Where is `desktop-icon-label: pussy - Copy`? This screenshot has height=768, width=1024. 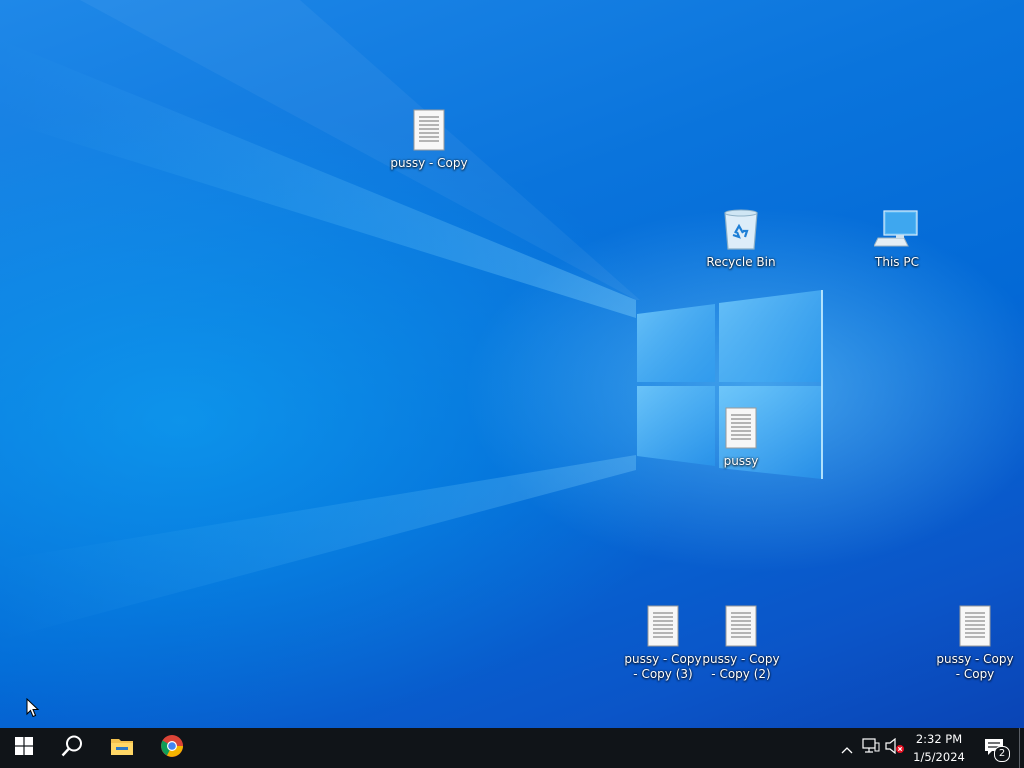 desktop-icon-label: pussy - Copy is located at coordinates (429, 163).